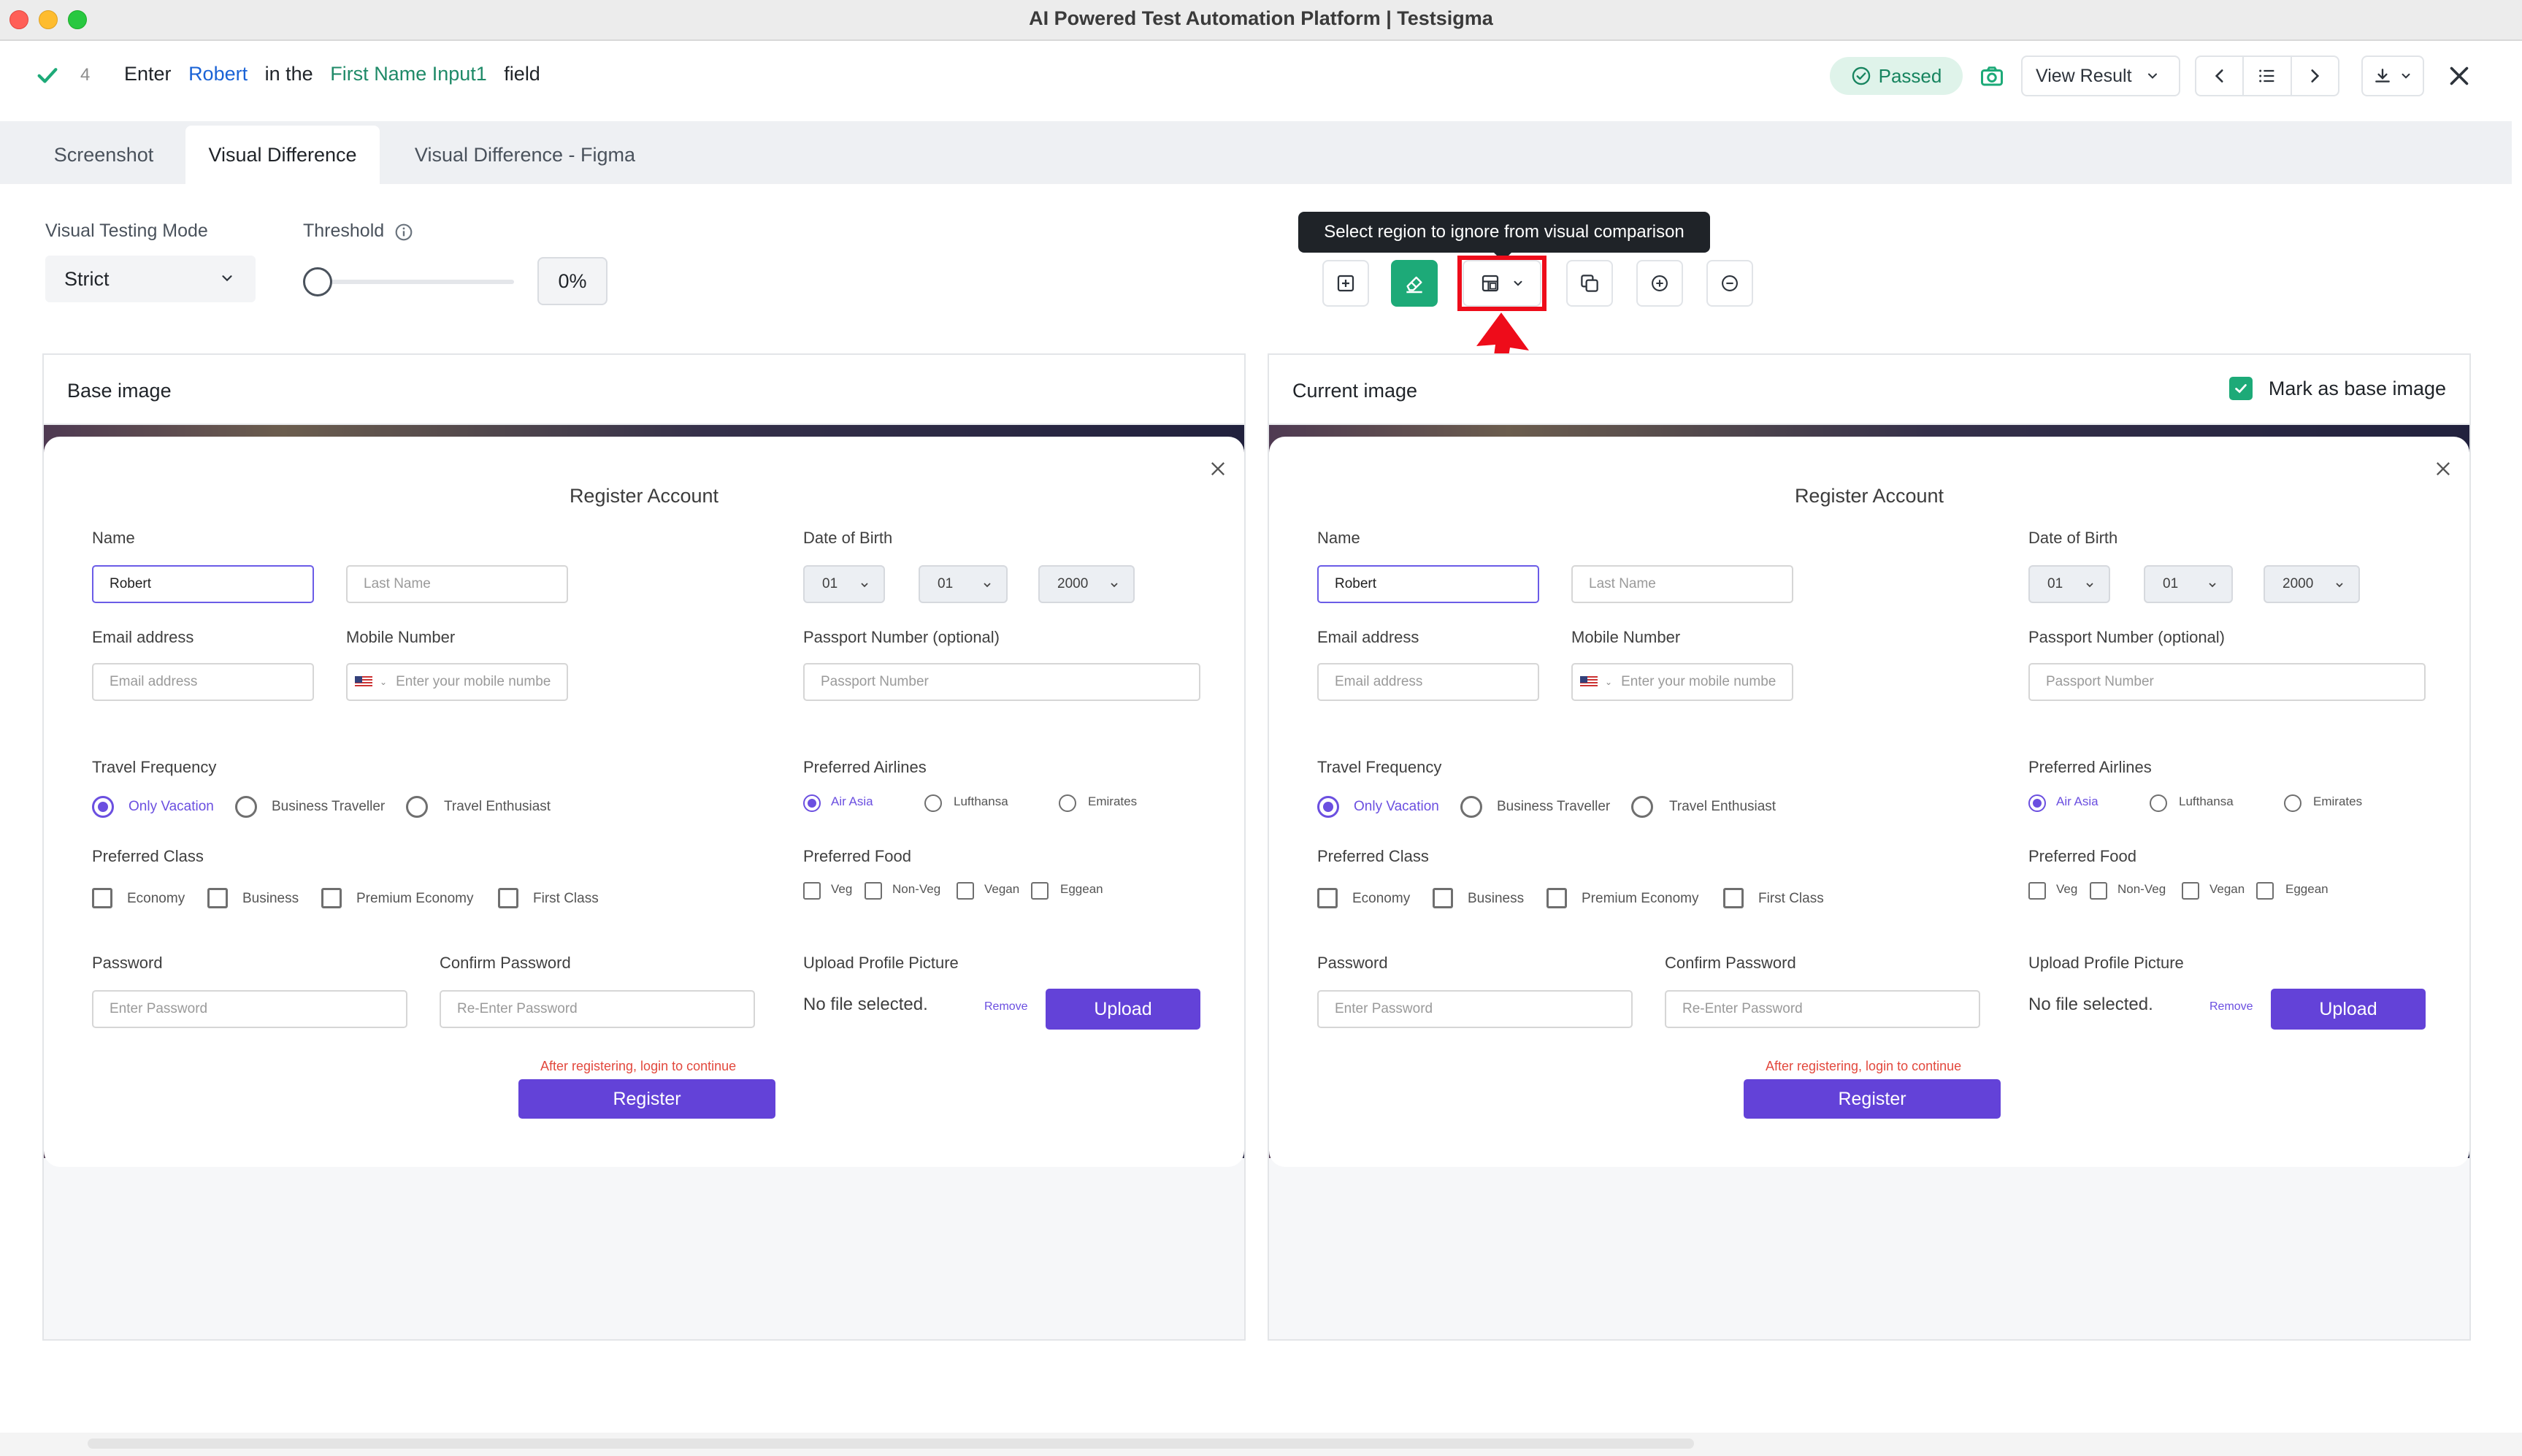 The height and width of the screenshot is (1456, 2522). I want to click on preferred-airlines-label: Preferred Airlines, so click(865, 767).